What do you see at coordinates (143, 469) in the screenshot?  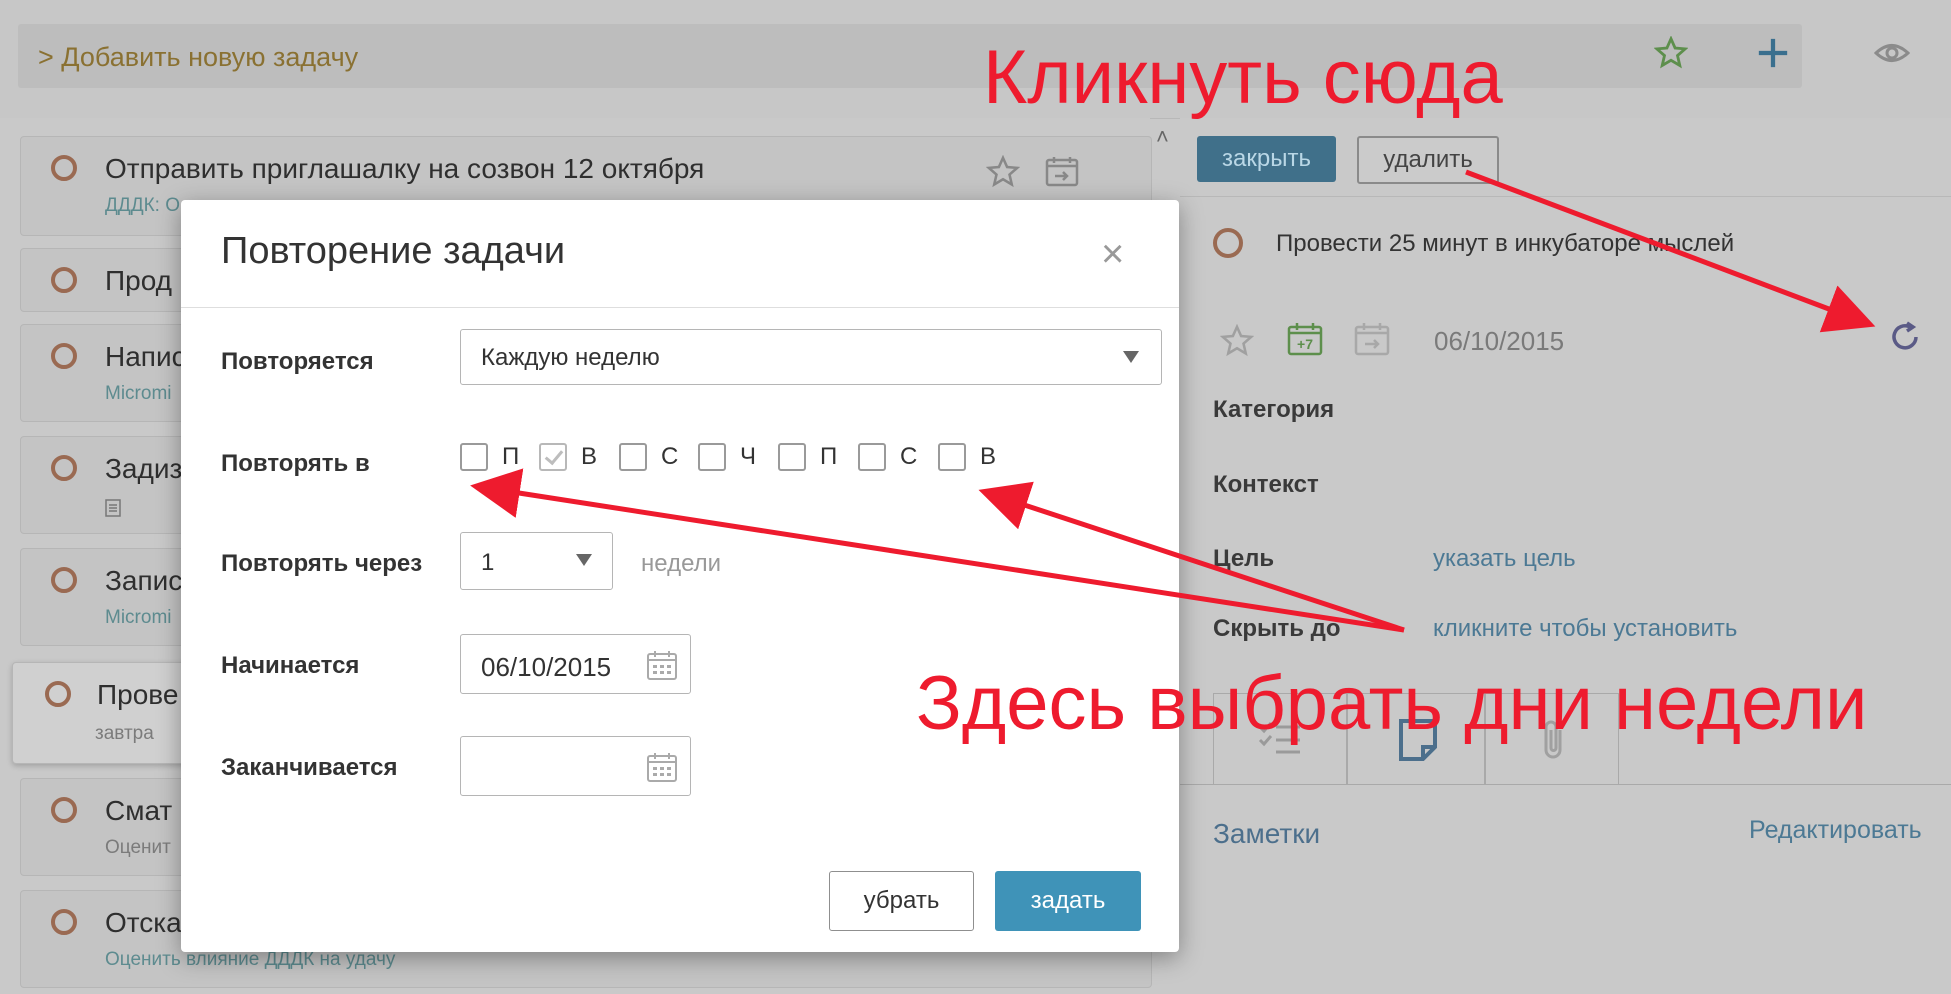 I see `task-title: Задиз` at bounding box center [143, 469].